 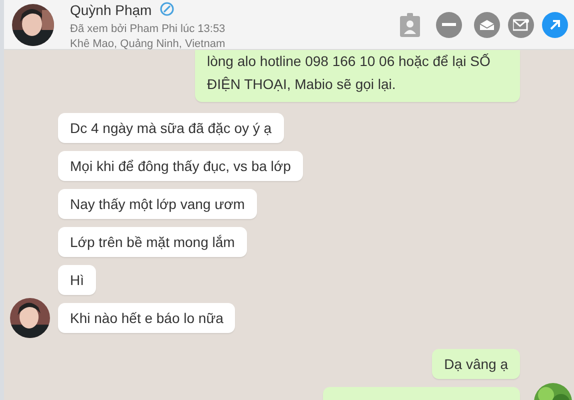 I want to click on arrow-icon, so click(x=555, y=24).